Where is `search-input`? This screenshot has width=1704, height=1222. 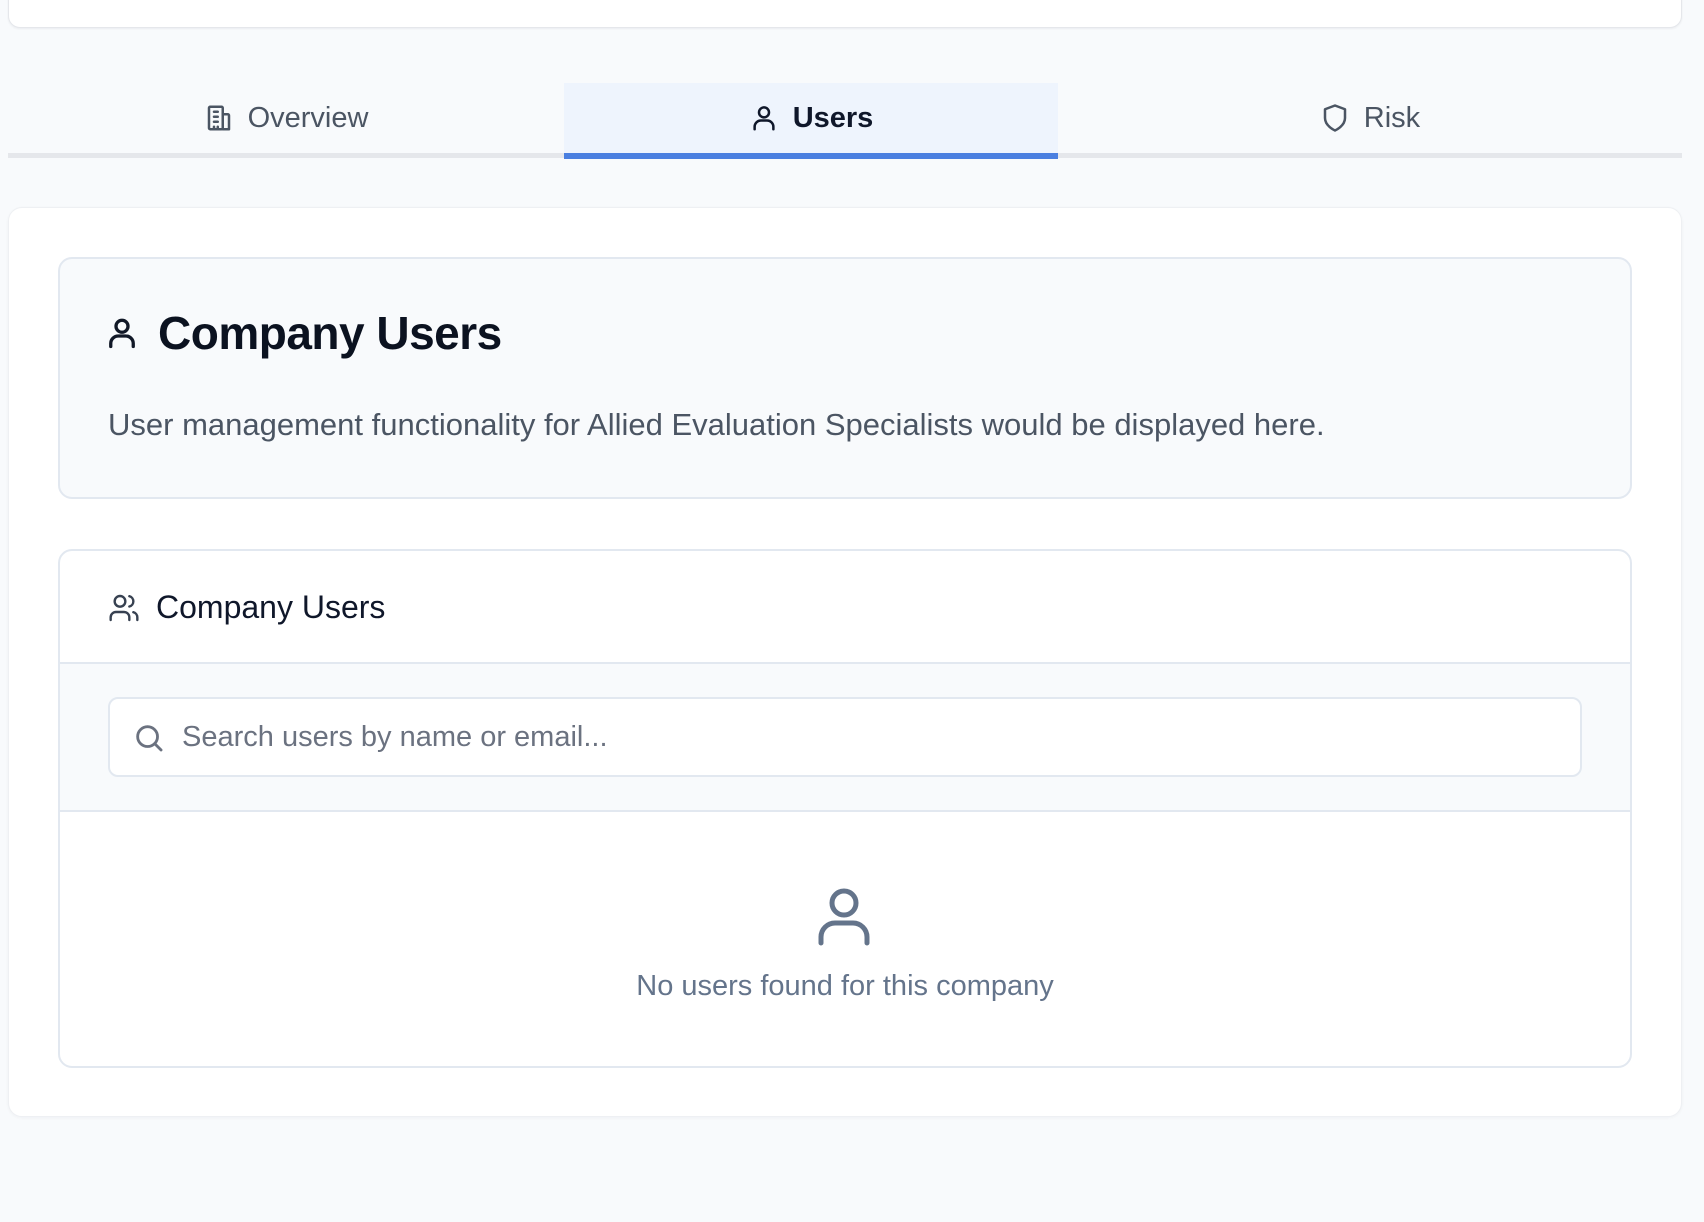 search-input is located at coordinates (872, 737).